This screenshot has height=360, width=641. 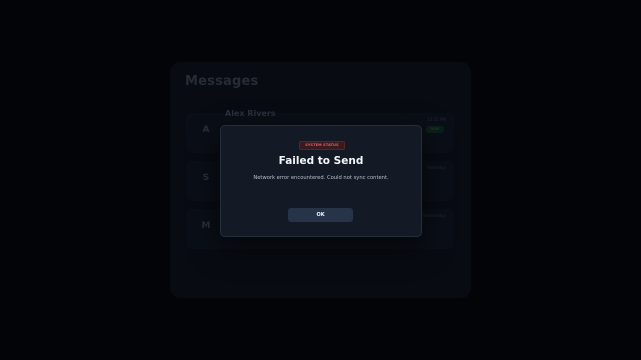 I want to click on avatar: A, so click(x=206, y=130).